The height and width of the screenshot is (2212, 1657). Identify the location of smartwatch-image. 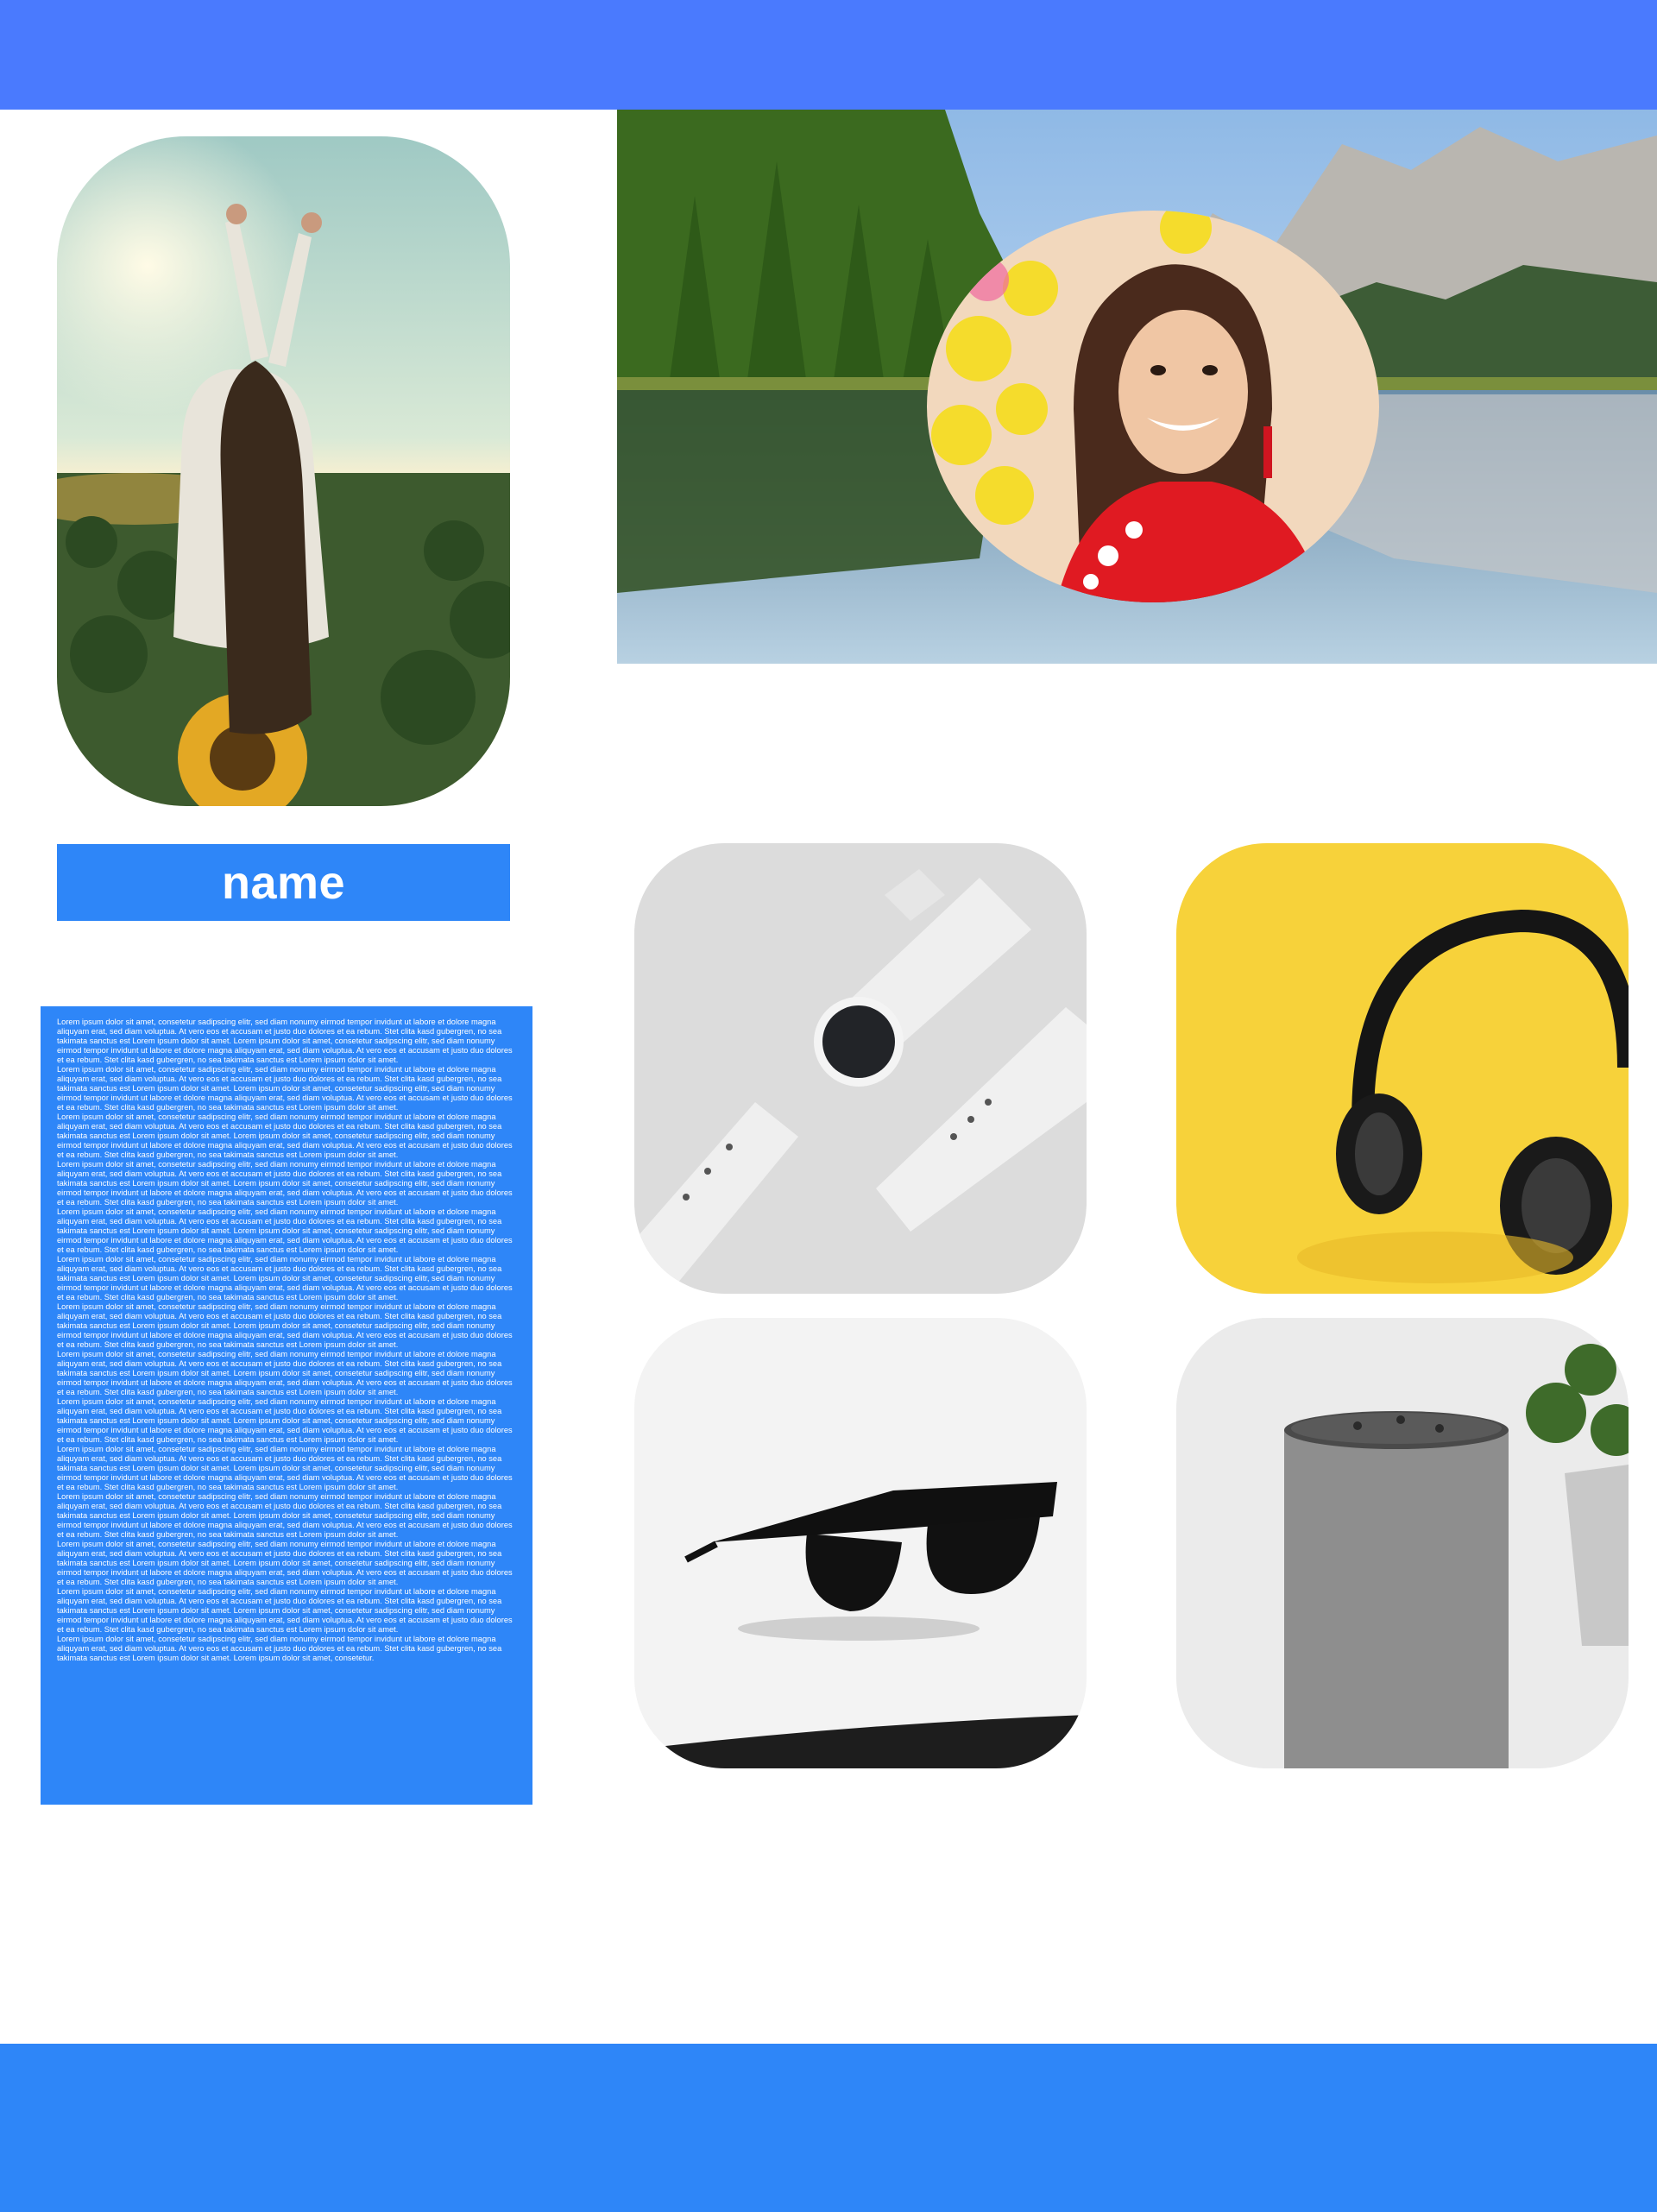
(861, 1068).